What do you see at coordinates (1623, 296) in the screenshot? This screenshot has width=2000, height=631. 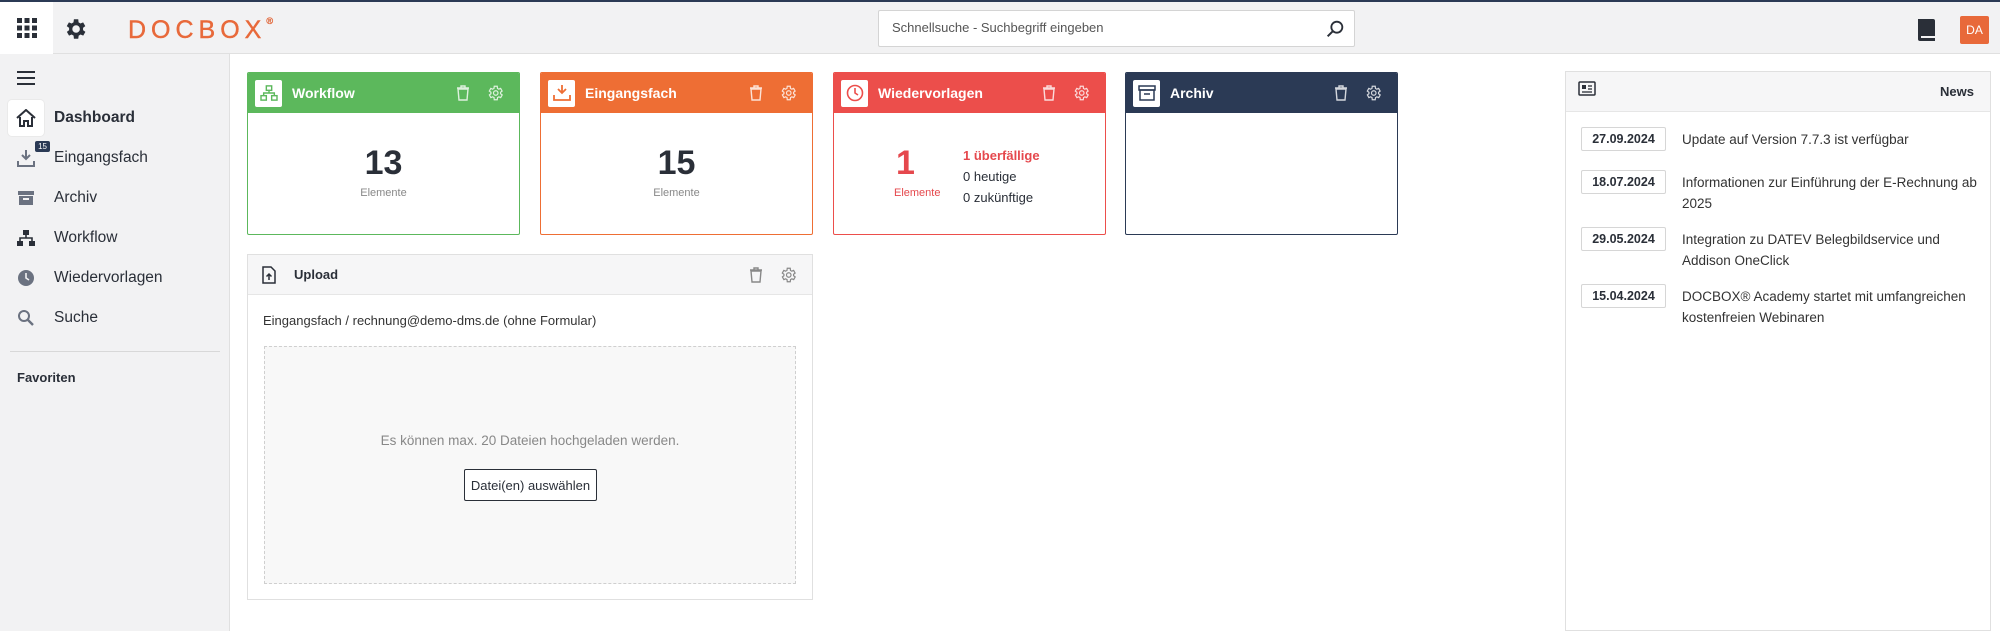 I see `news-date: 15.04.2024` at bounding box center [1623, 296].